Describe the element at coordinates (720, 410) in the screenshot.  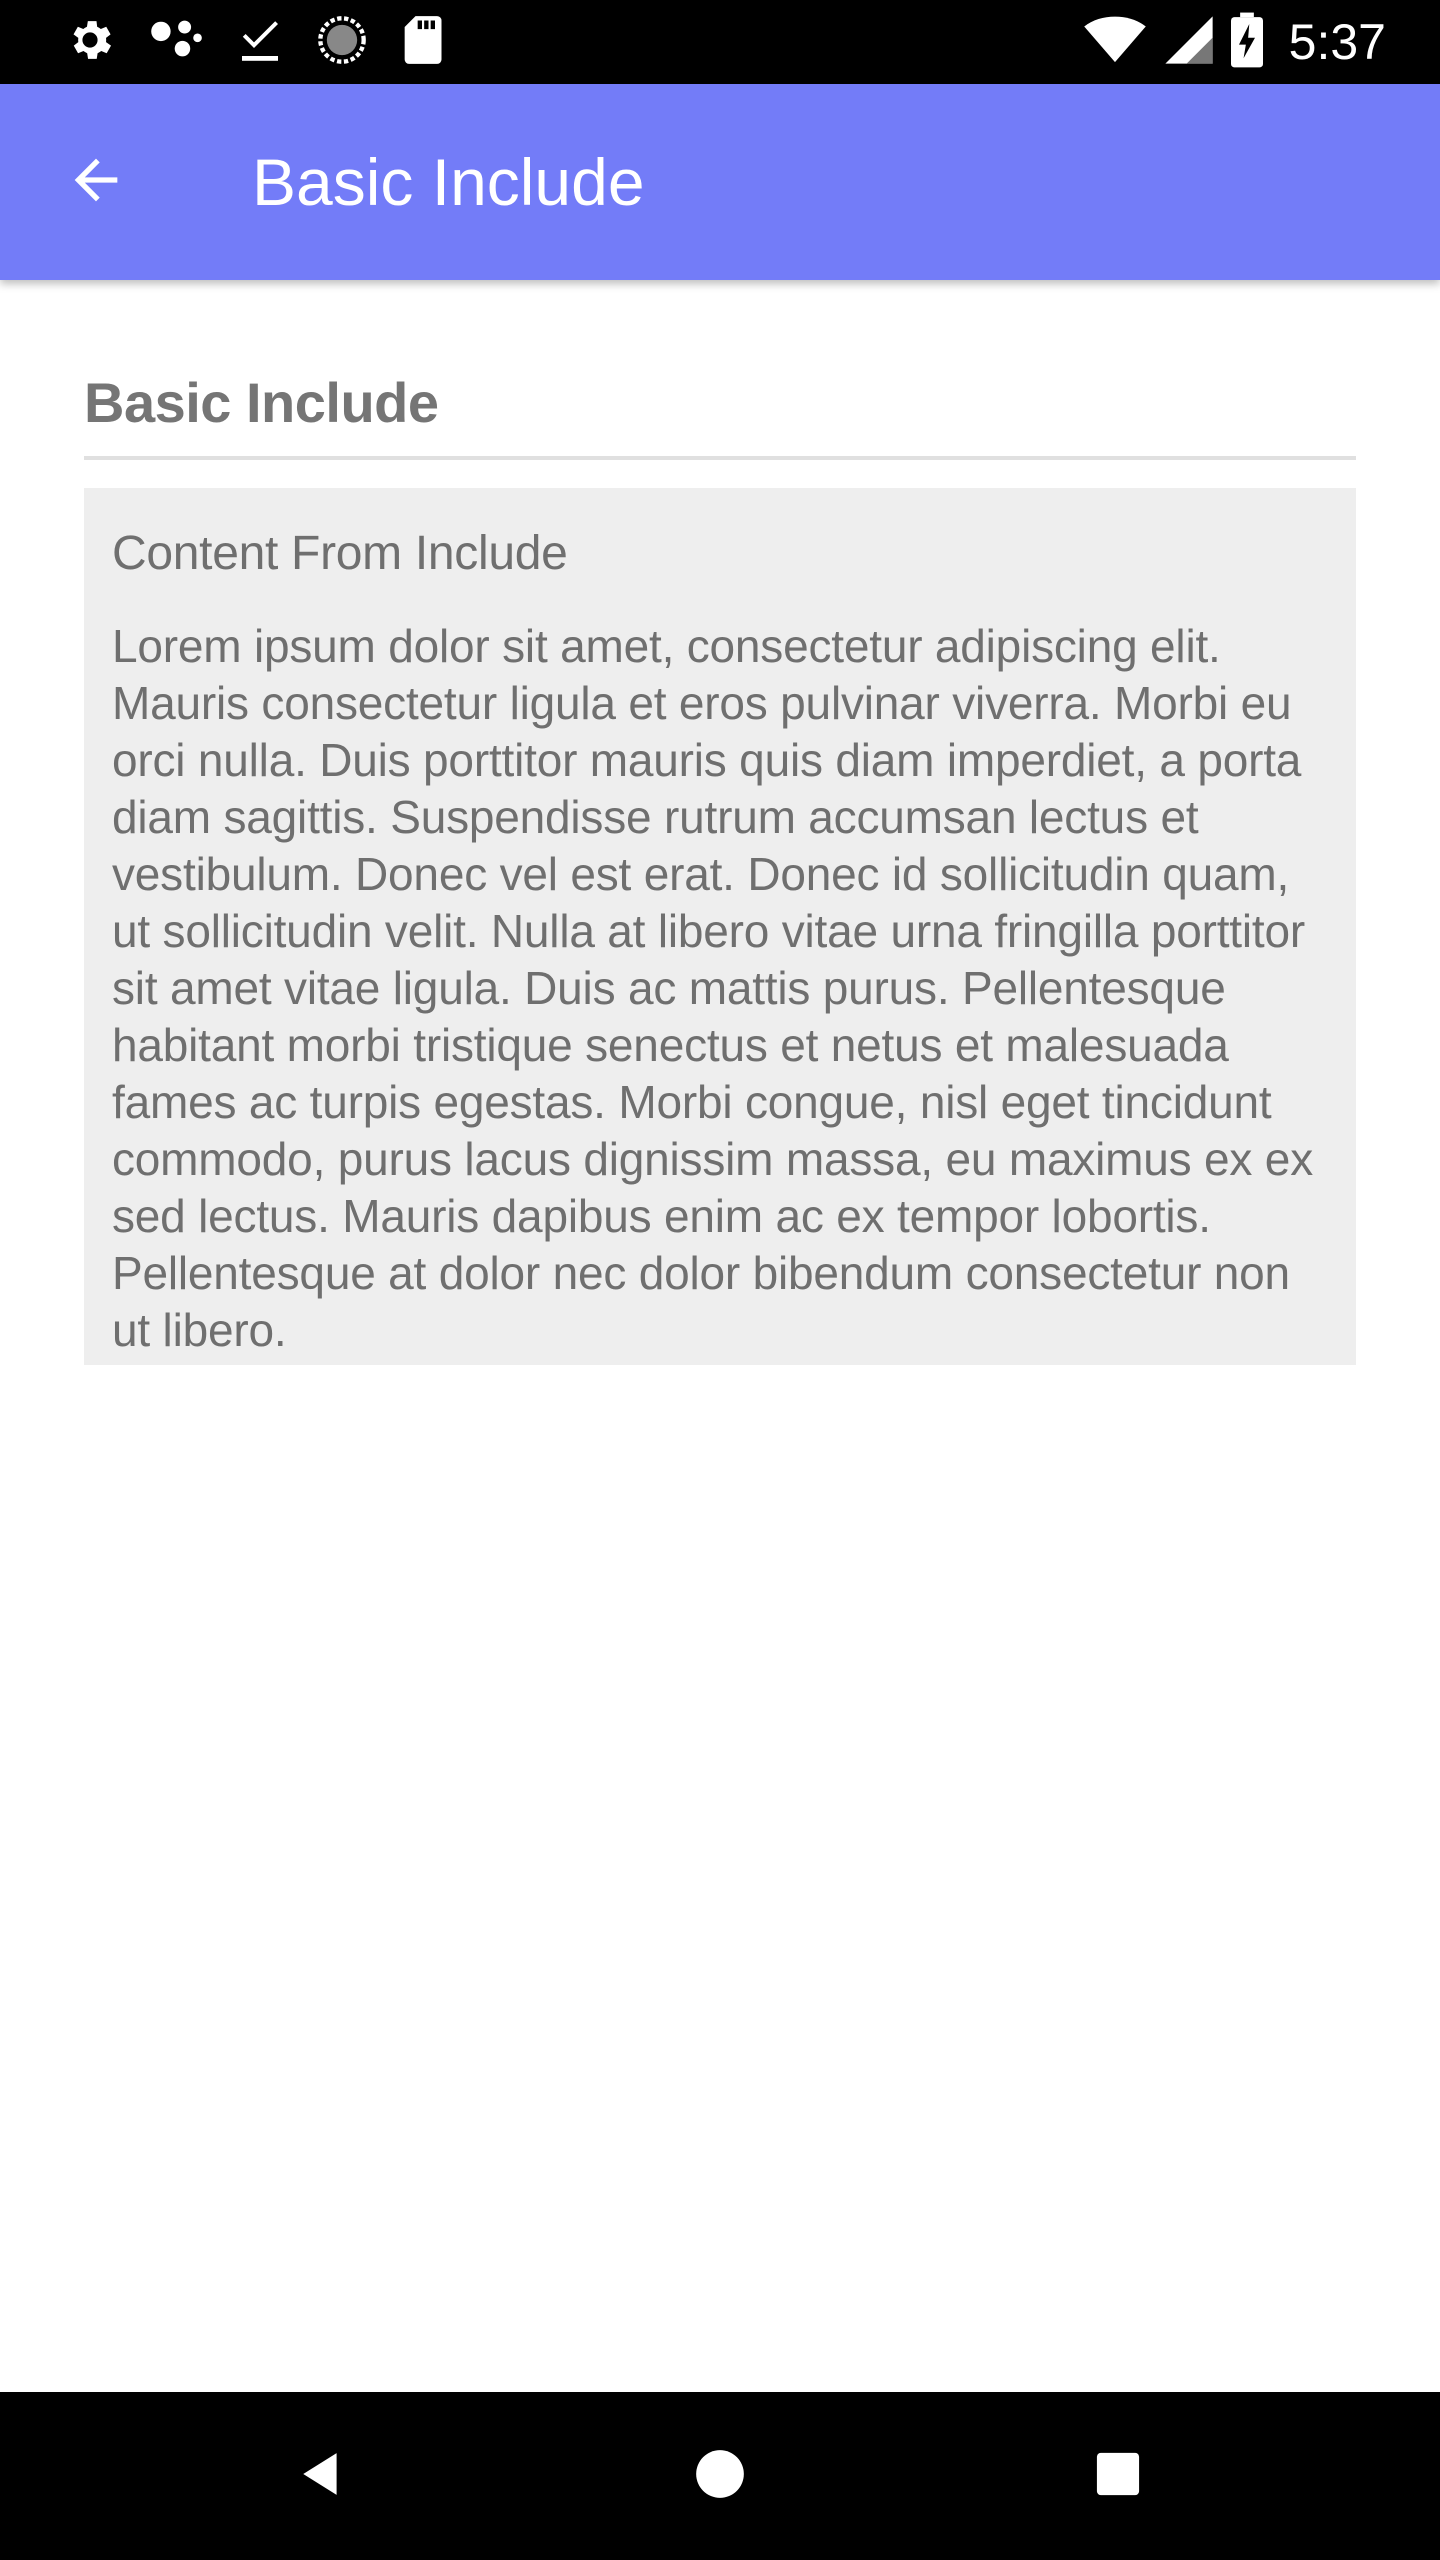
I see `section-title: Basic Include` at that location.